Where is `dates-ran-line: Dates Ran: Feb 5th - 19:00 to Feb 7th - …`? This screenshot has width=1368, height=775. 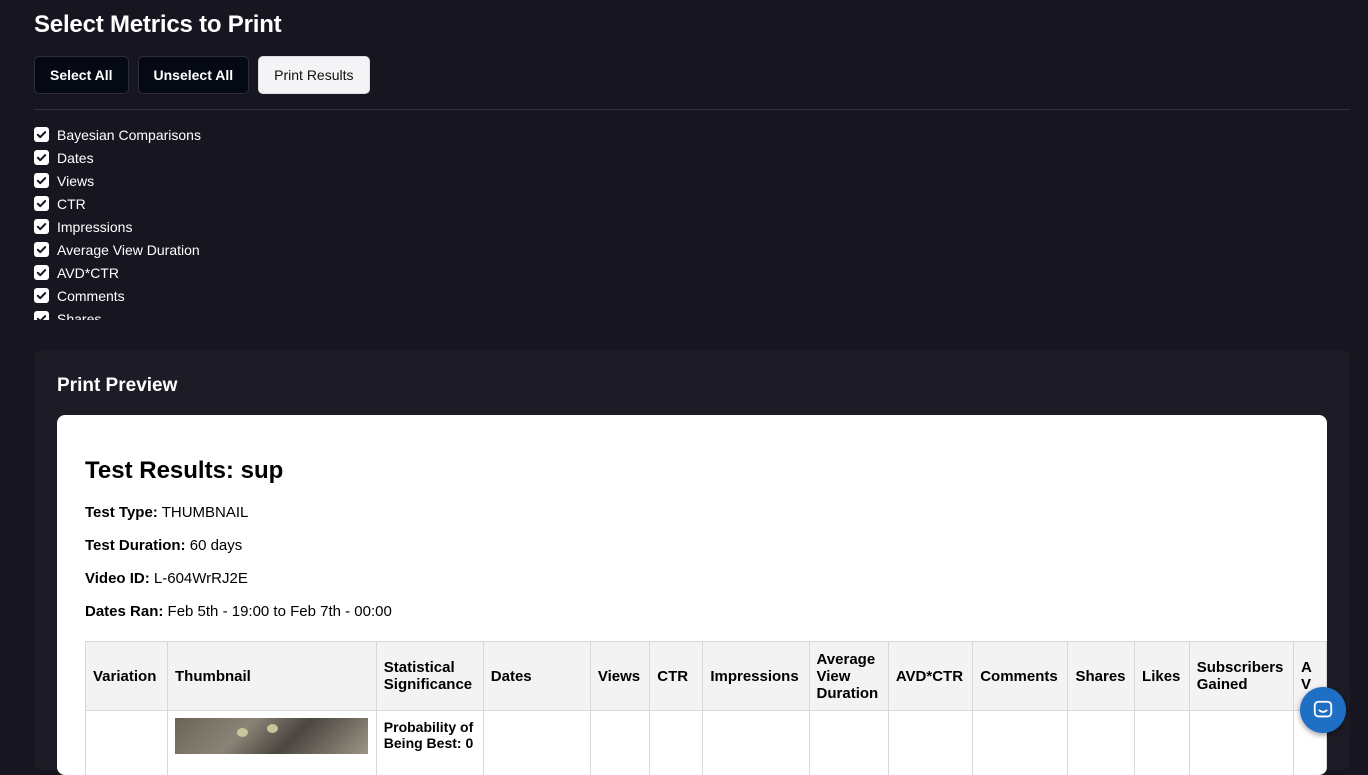 dates-ran-line: Dates Ran: Feb 5th - 19:00 to Feb 7th - … is located at coordinates (238, 611).